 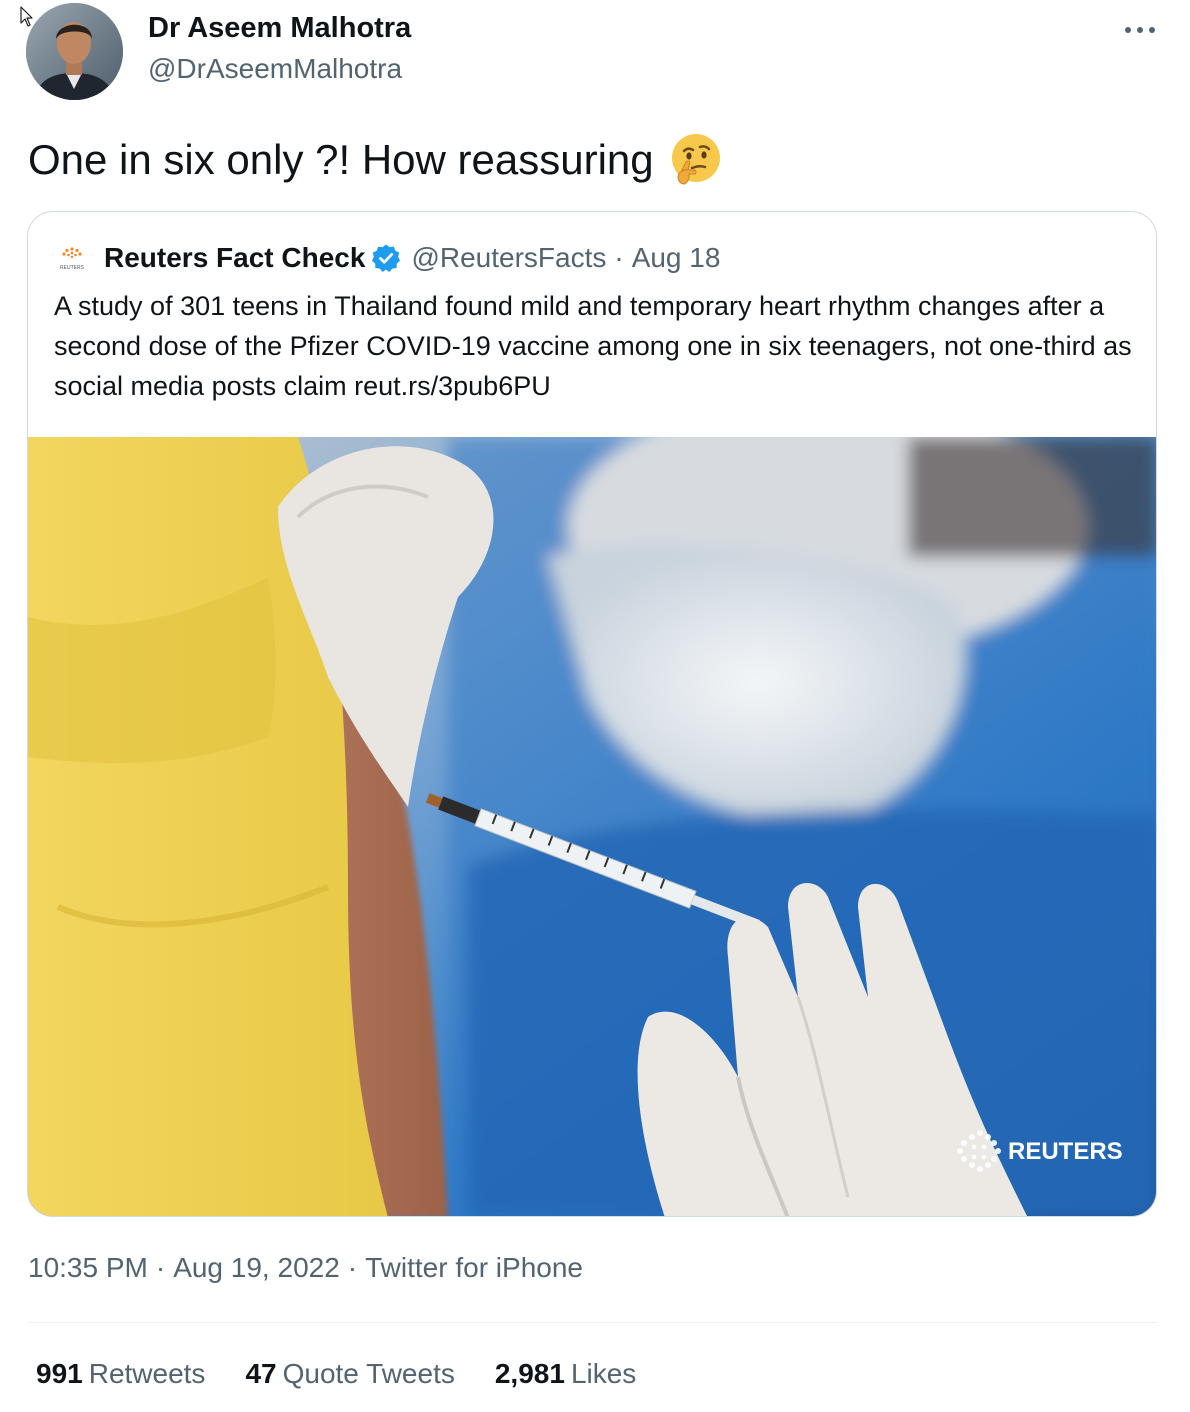 What do you see at coordinates (565, 1374) in the screenshot?
I see `likes-stat: 2,981 Likes` at bounding box center [565, 1374].